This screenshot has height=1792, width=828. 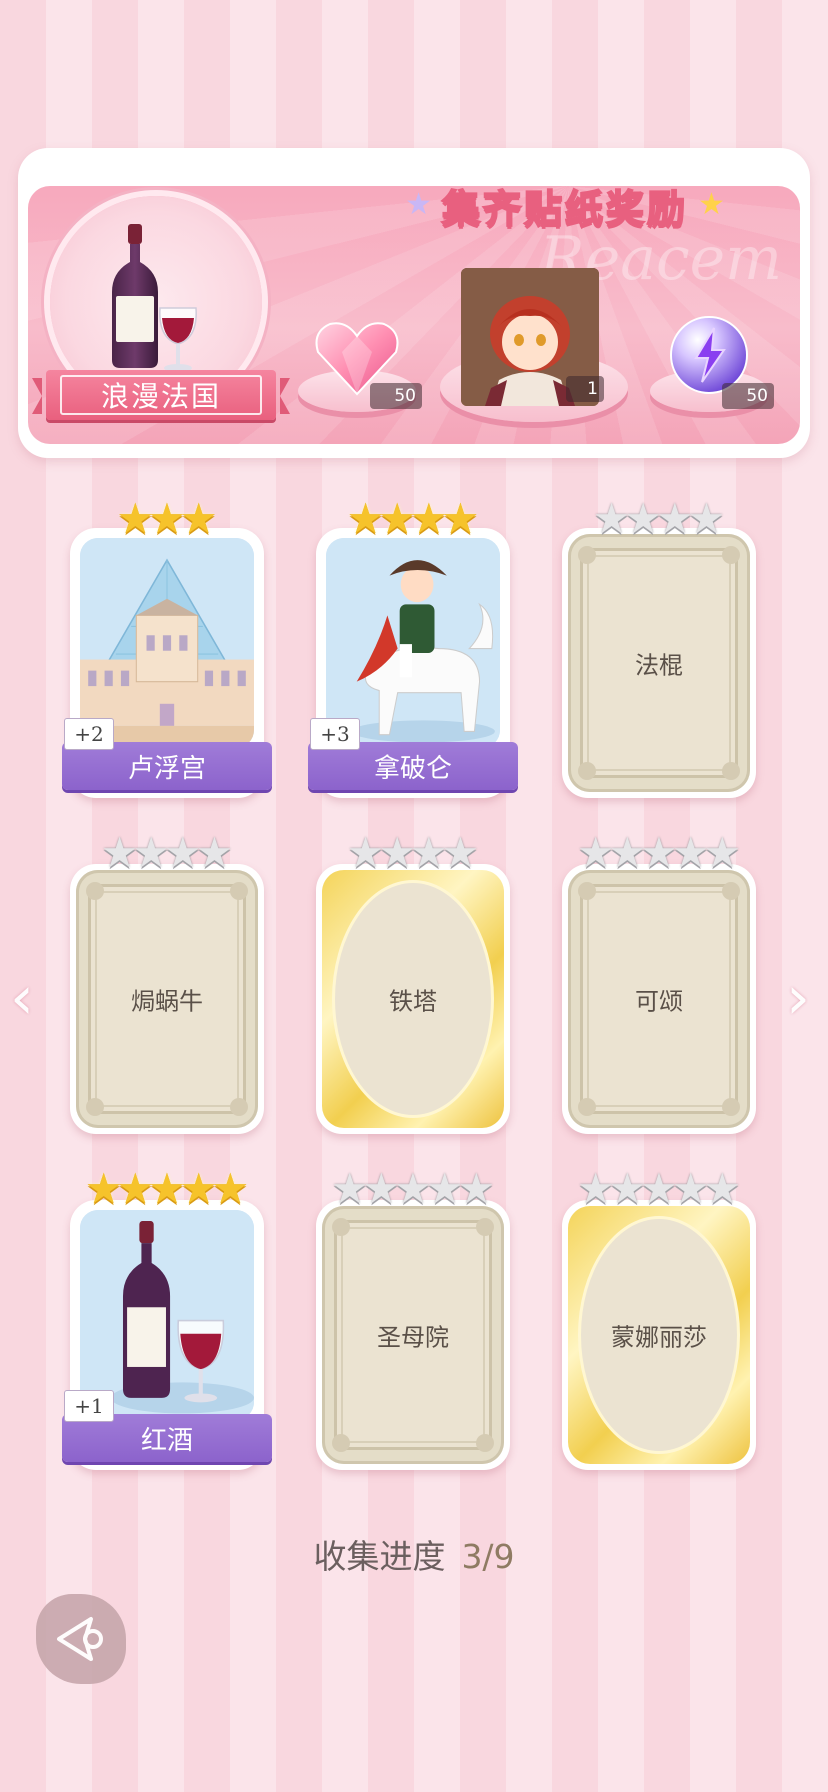 I want to click on louvre-illustration, so click(x=167, y=643).